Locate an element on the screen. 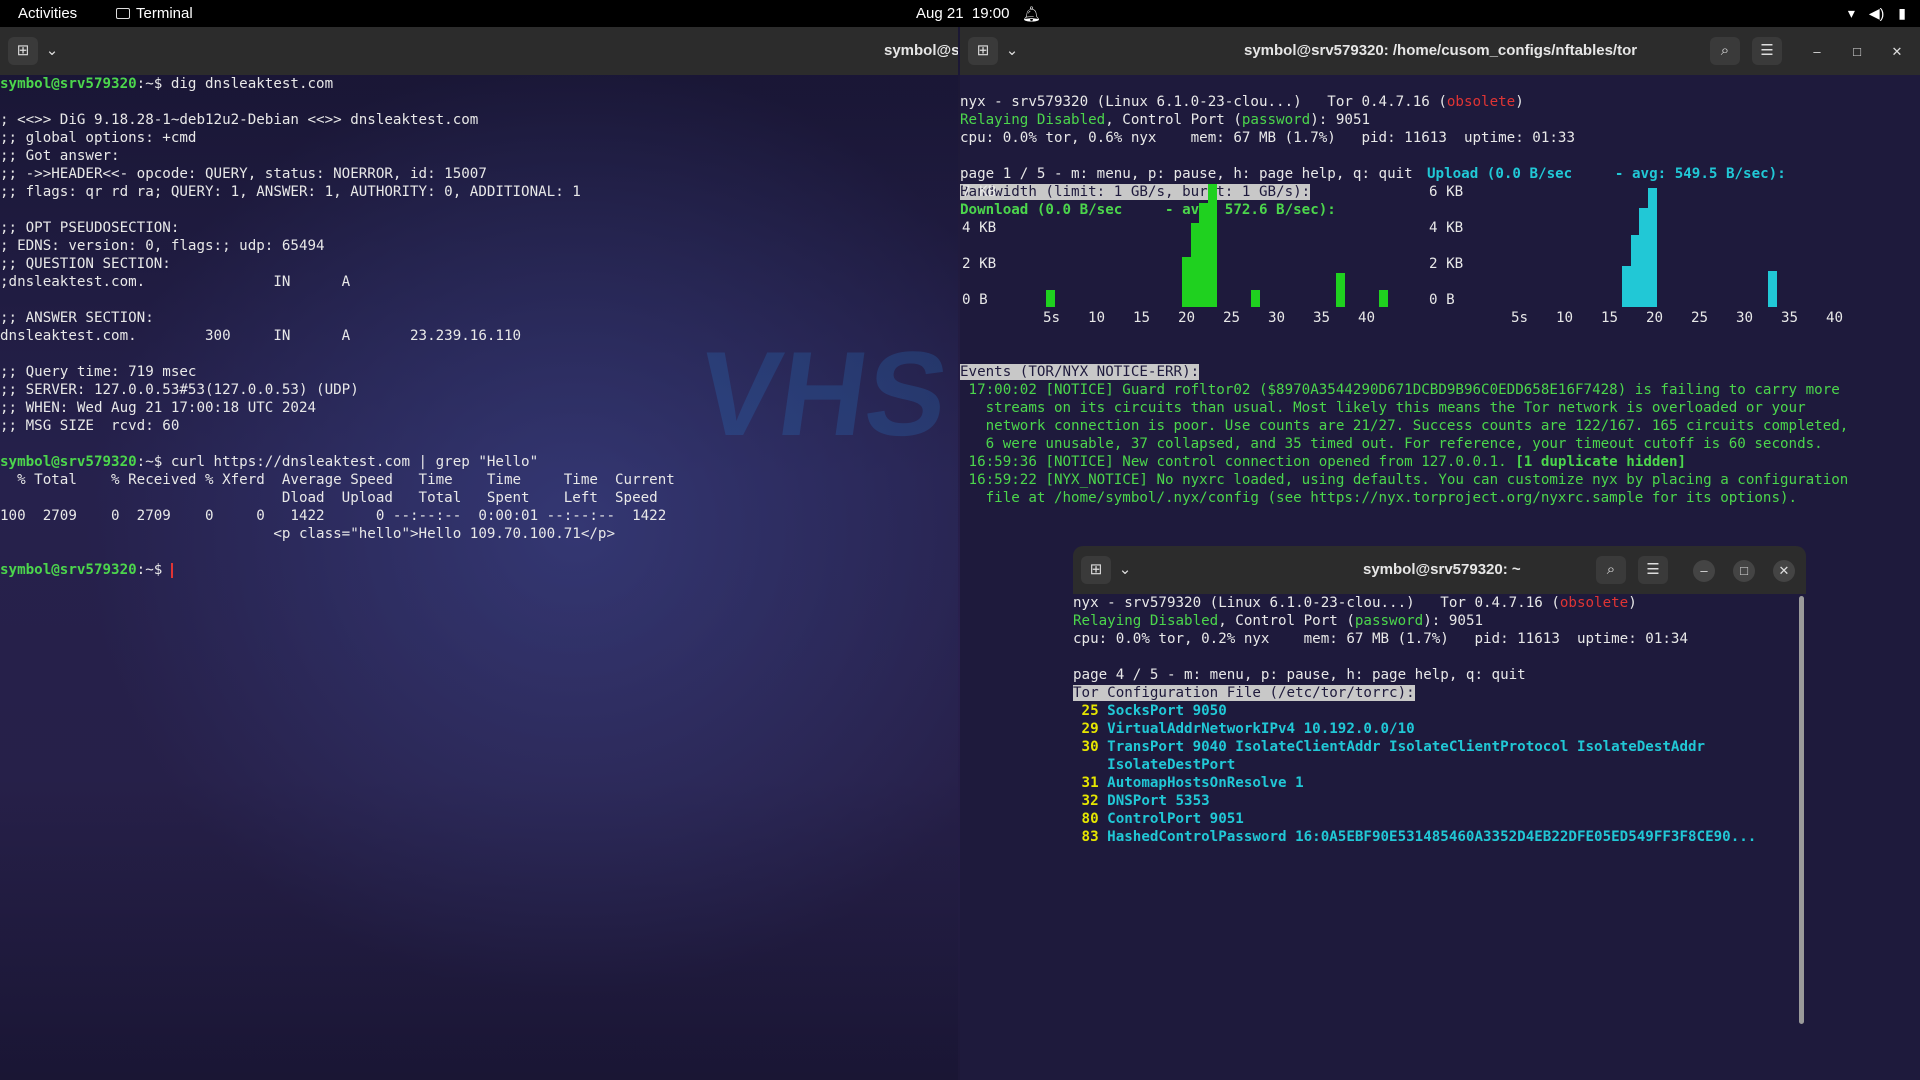 The height and width of the screenshot is (1080, 1920). app-name: Terminal is located at coordinates (164, 13).